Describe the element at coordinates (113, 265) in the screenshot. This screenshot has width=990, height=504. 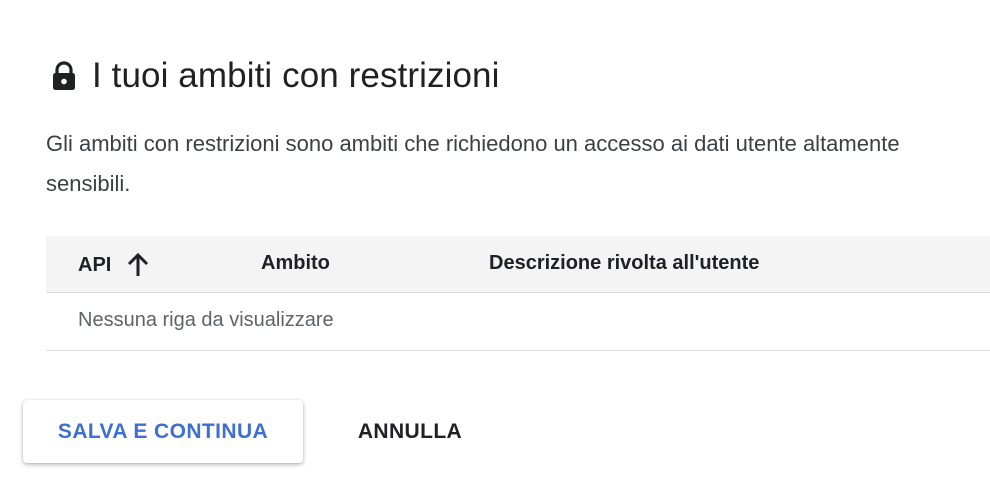
I see `column-header-api: API` at that location.